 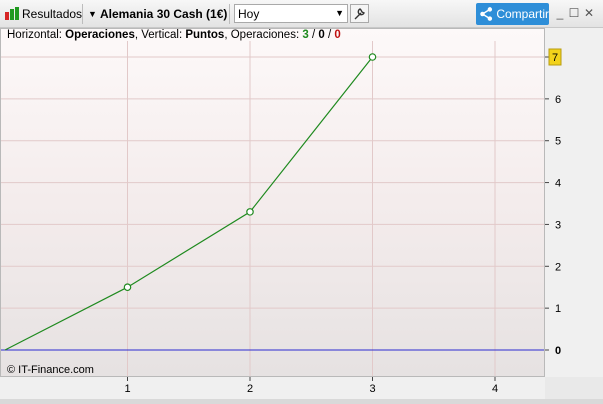 I want to click on y-tick-label: 2, so click(x=558, y=267).